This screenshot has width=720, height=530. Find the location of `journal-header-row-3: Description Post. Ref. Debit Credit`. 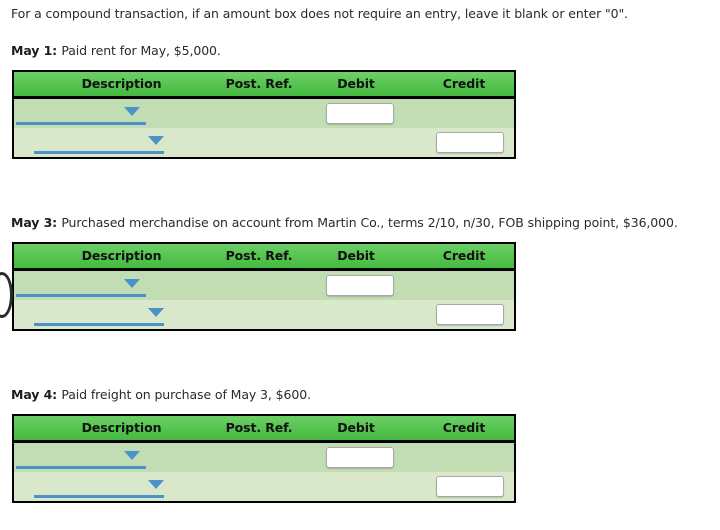

journal-header-row-3: Description Post. Ref. Debit Credit is located at coordinates (264, 429).